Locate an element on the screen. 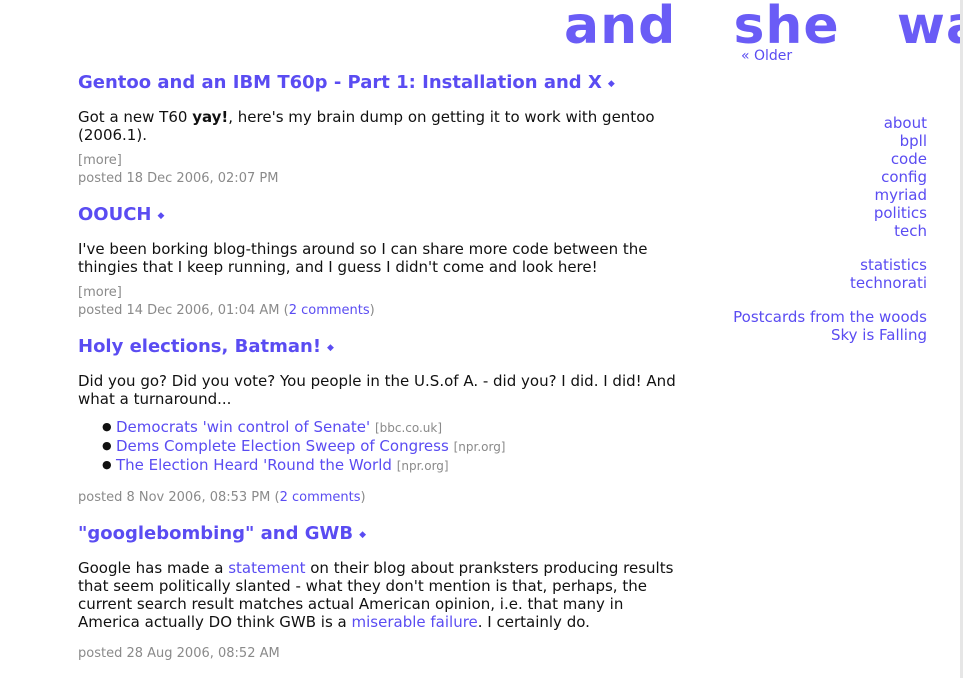 The width and height of the screenshot is (963, 678). sidebar-item-code: code is located at coordinates (830, 159).